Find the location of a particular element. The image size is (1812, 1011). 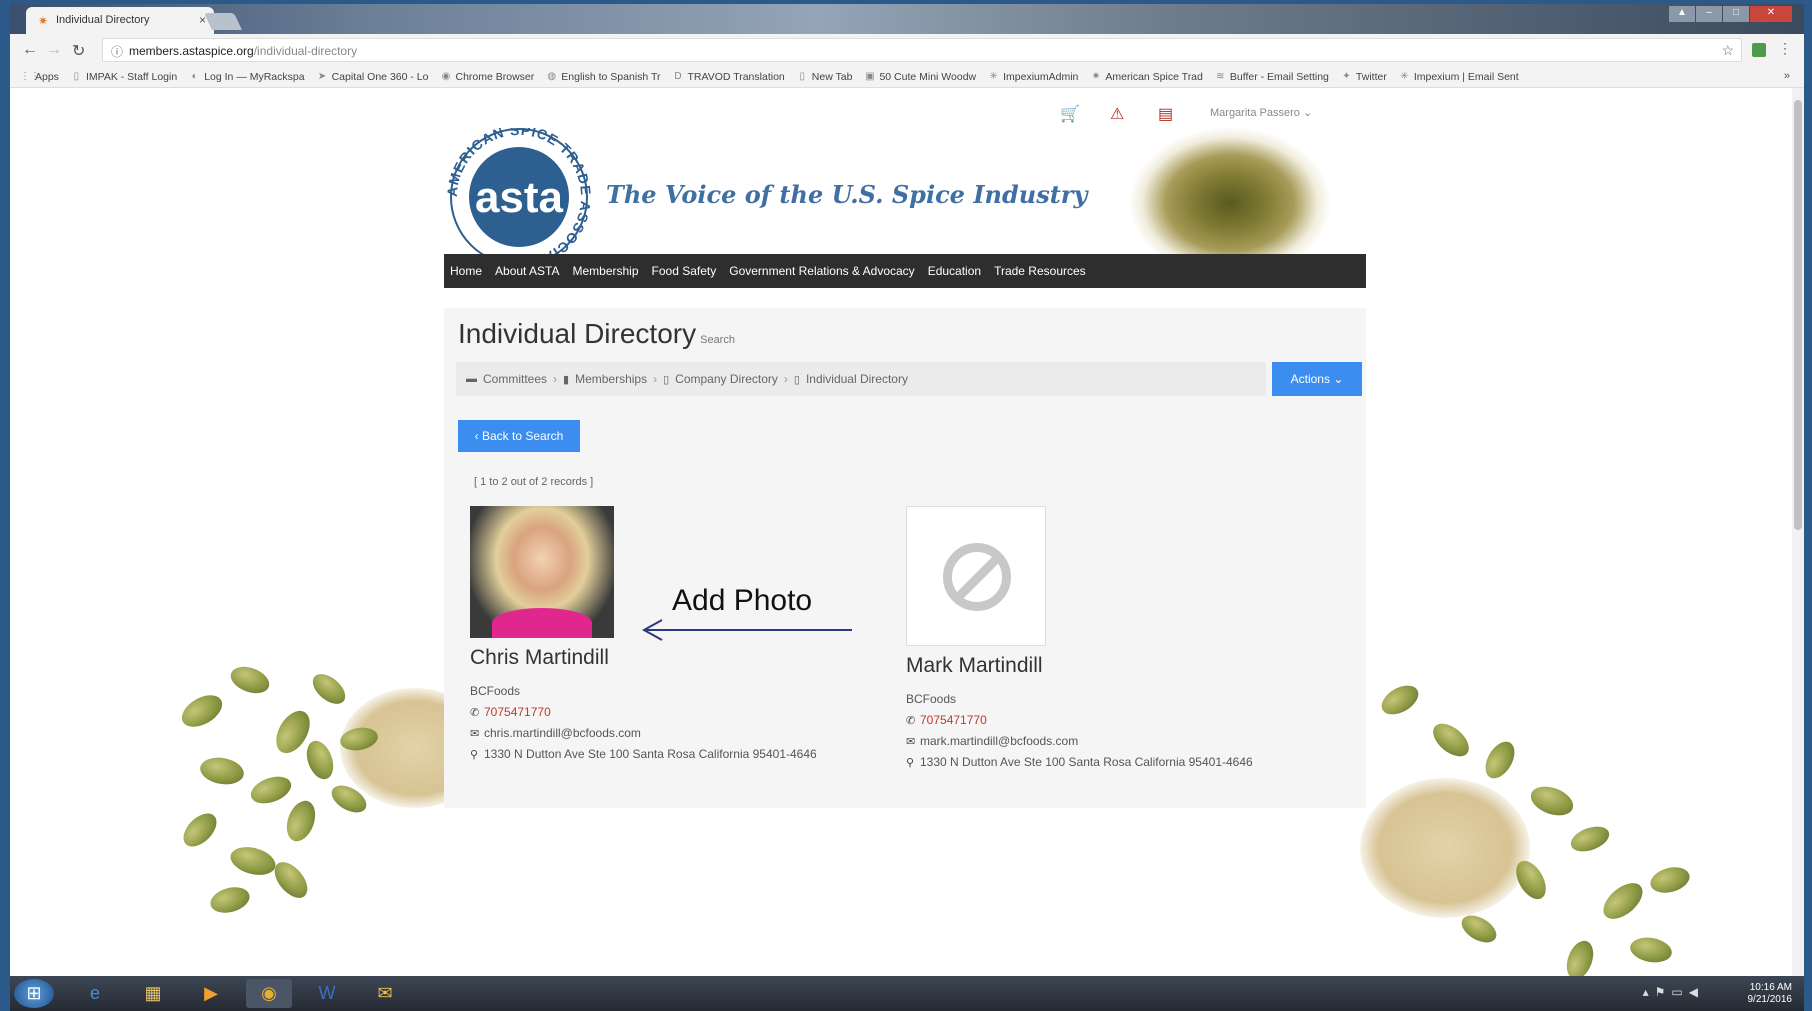

bookmark-star-icon: ☆ is located at coordinates (1727, 50).